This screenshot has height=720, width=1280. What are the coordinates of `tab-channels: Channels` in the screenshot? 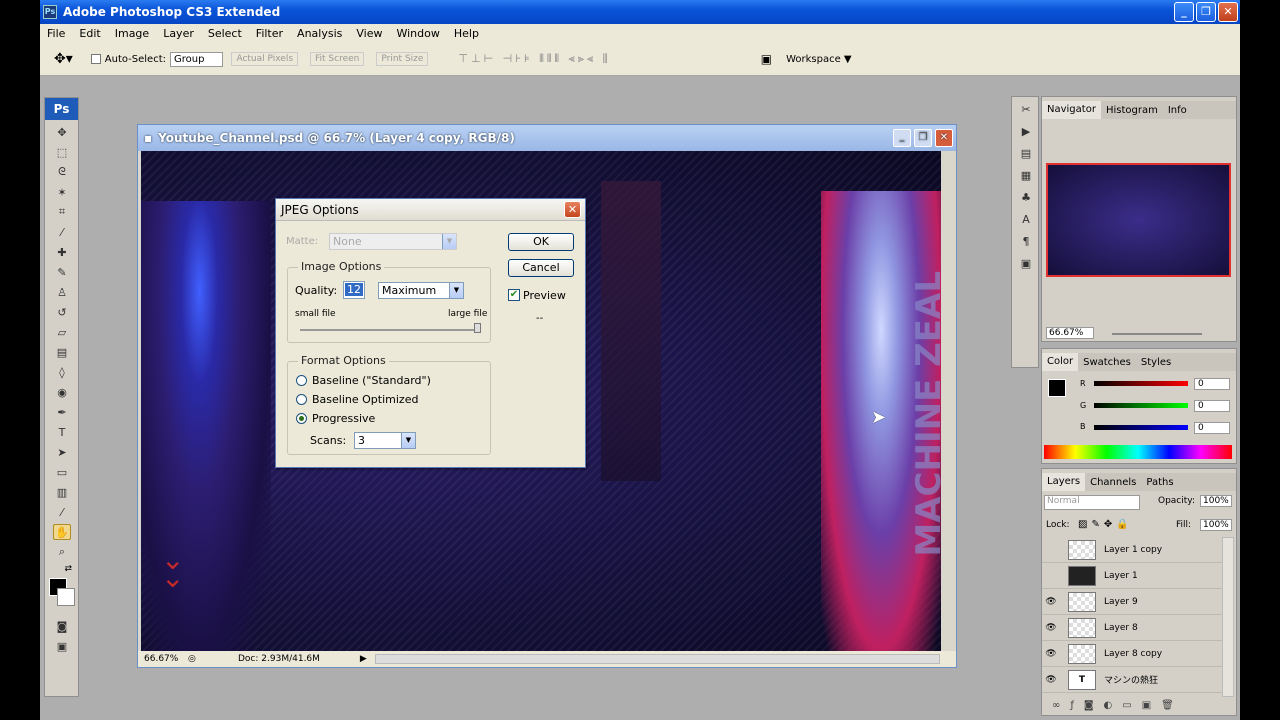 It's located at (1113, 482).